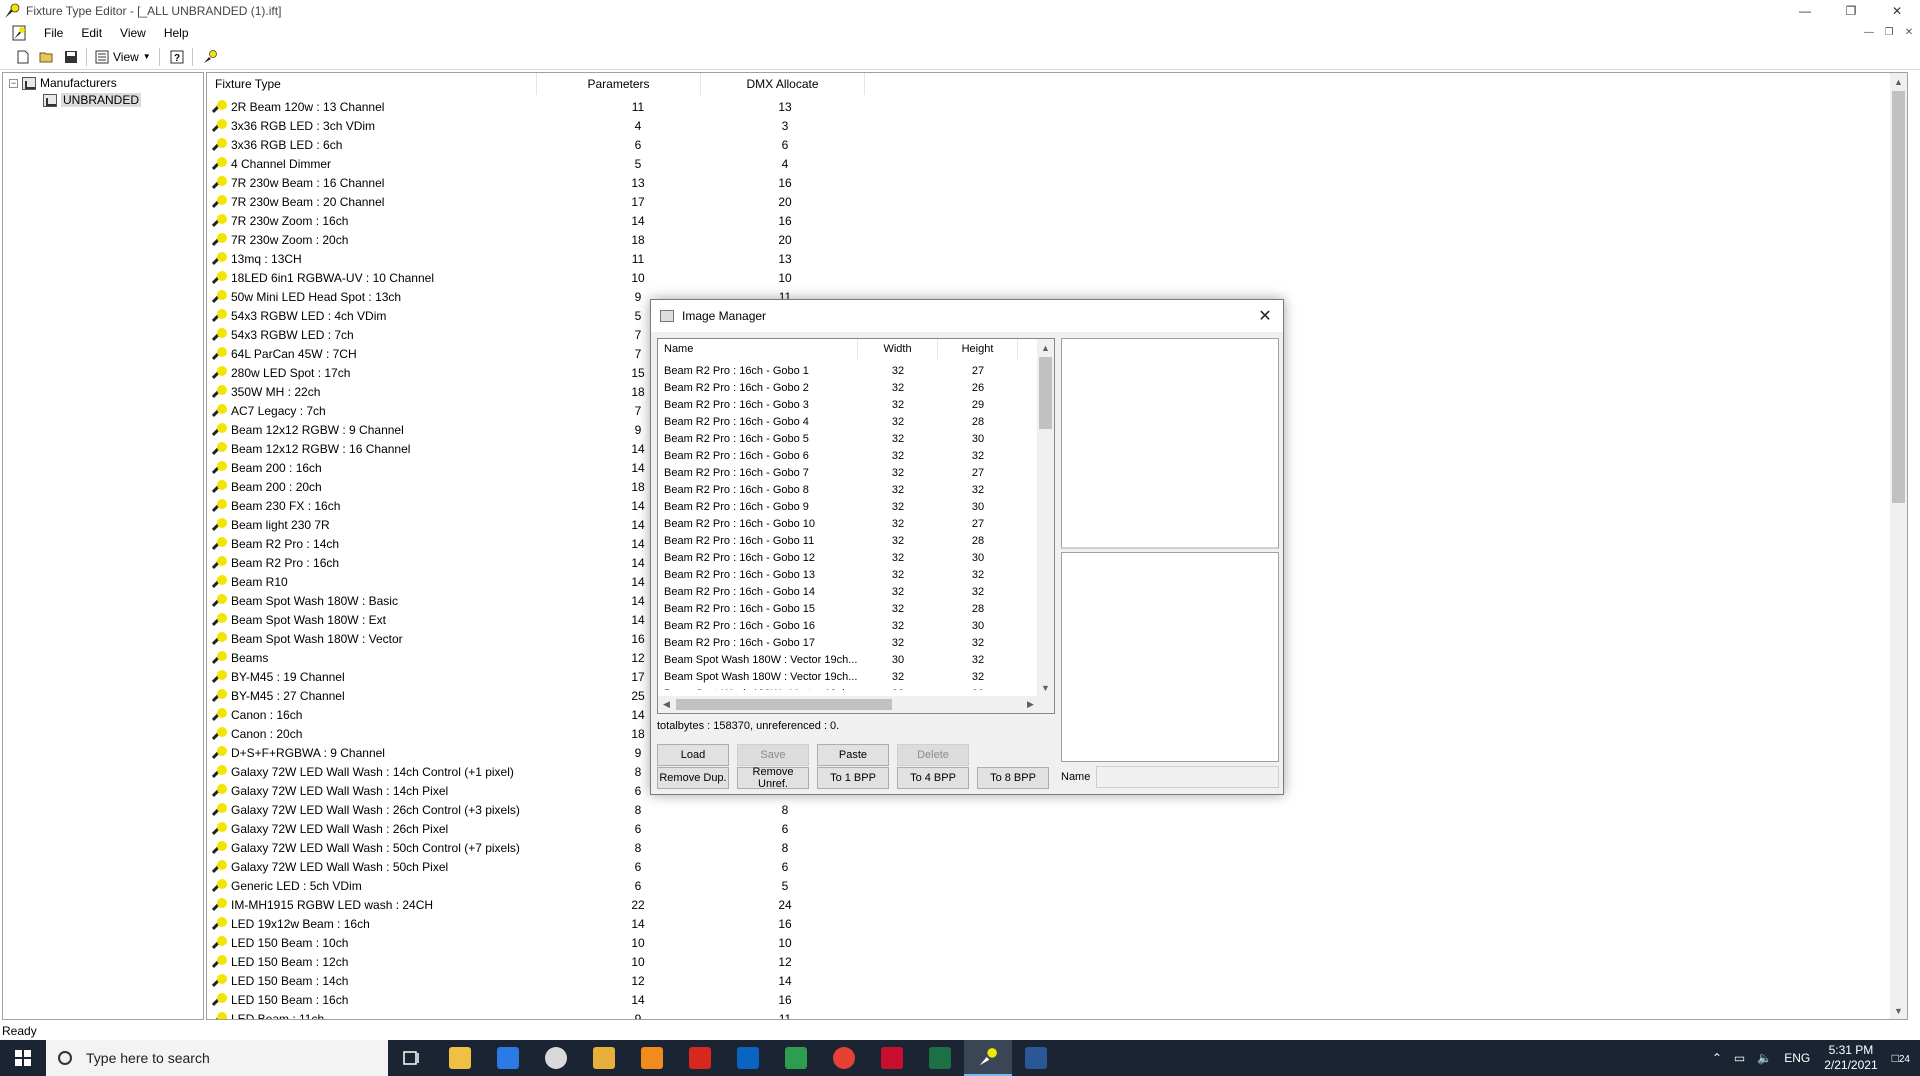 The image size is (1920, 1076). What do you see at coordinates (1057, 220) in the screenshot?
I see `table-row: 7R 230w Zoom : 16ch 14 16` at bounding box center [1057, 220].